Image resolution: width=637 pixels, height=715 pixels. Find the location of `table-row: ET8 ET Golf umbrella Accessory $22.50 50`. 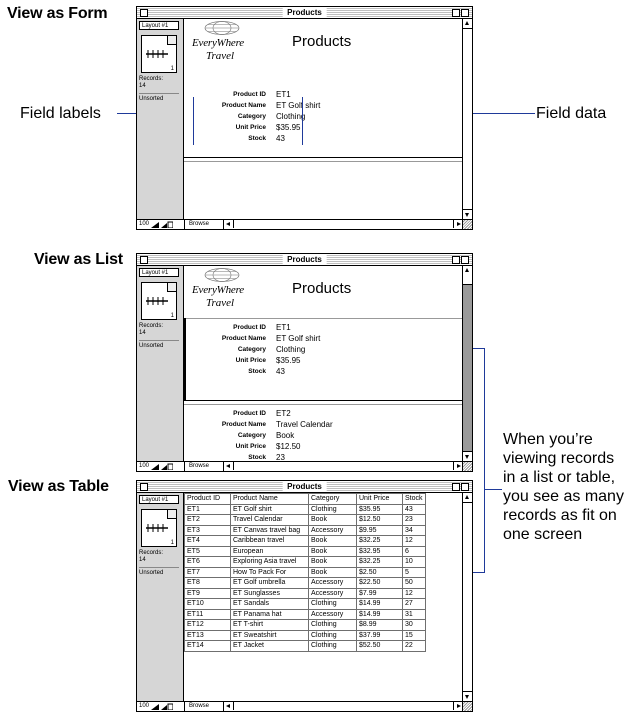

table-row: ET8 ET Golf umbrella Accessory $22.50 50 is located at coordinates (305, 583).